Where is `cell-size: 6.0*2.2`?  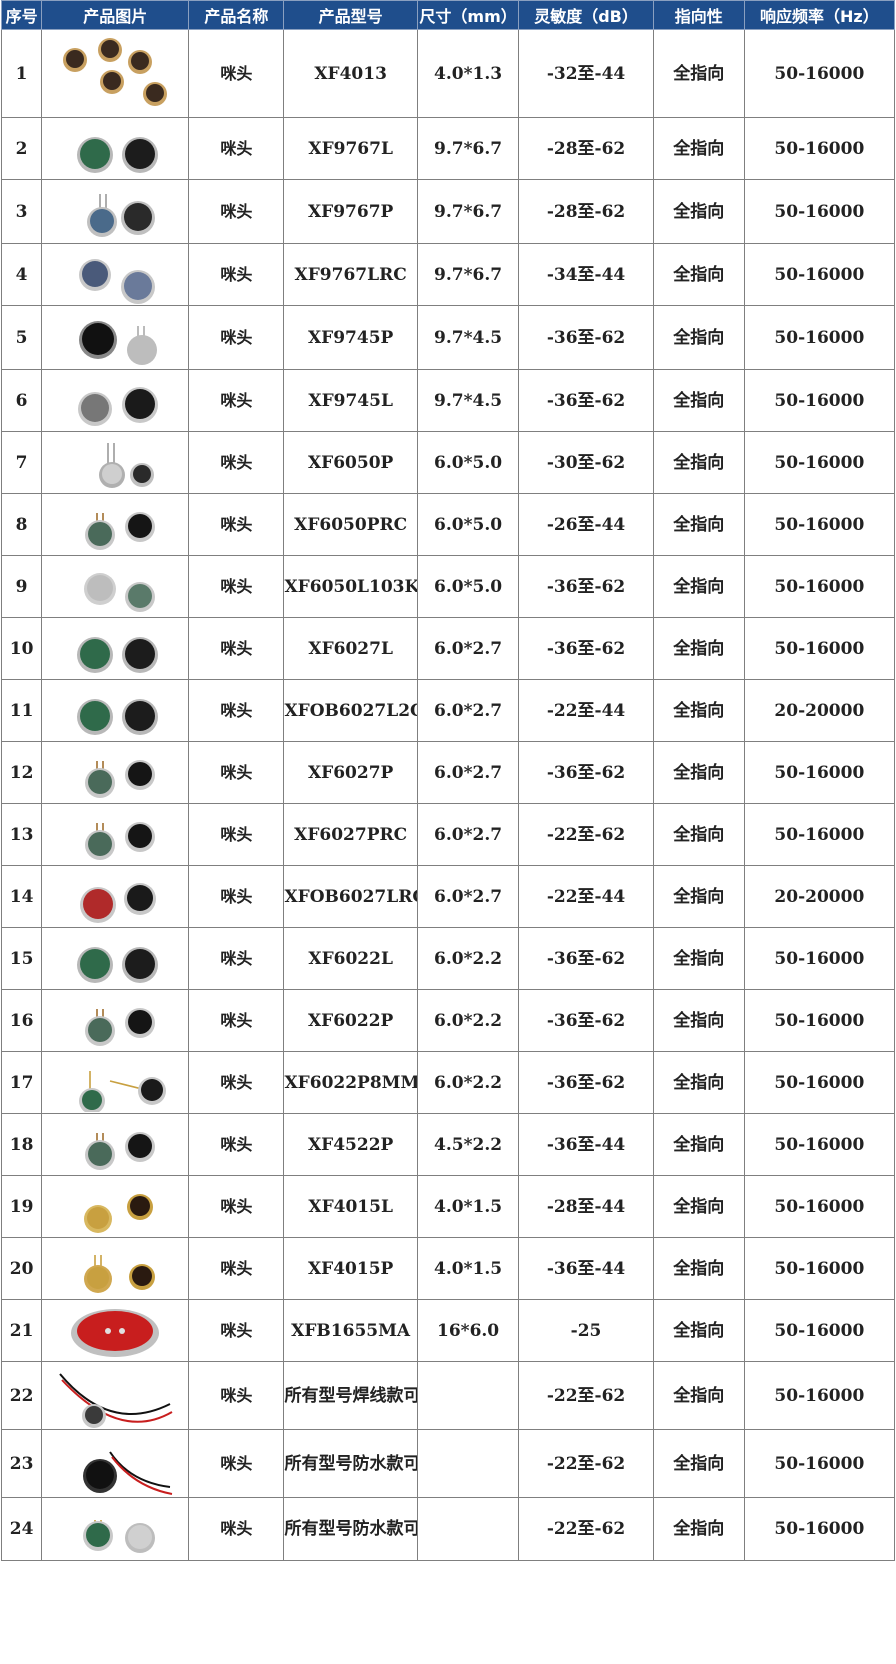 cell-size: 6.0*2.2 is located at coordinates (468, 958).